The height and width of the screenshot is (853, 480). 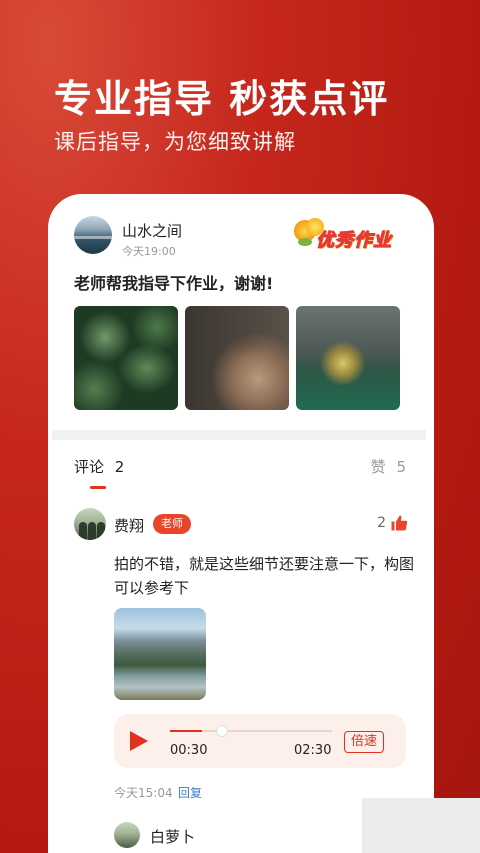 What do you see at coordinates (222, 99) in the screenshot?
I see `hero-title: 专业指导 秒获点评` at bounding box center [222, 99].